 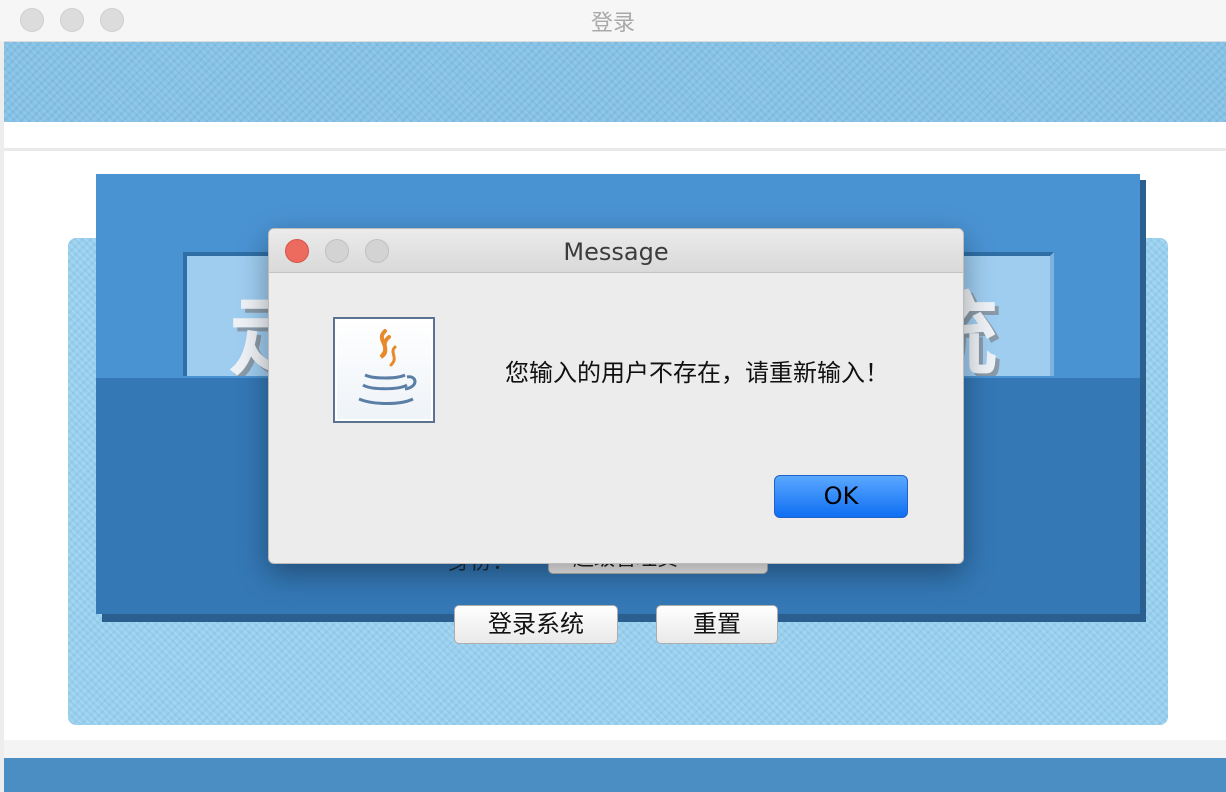 I want to click on ok-button: OK, so click(x=841, y=496).